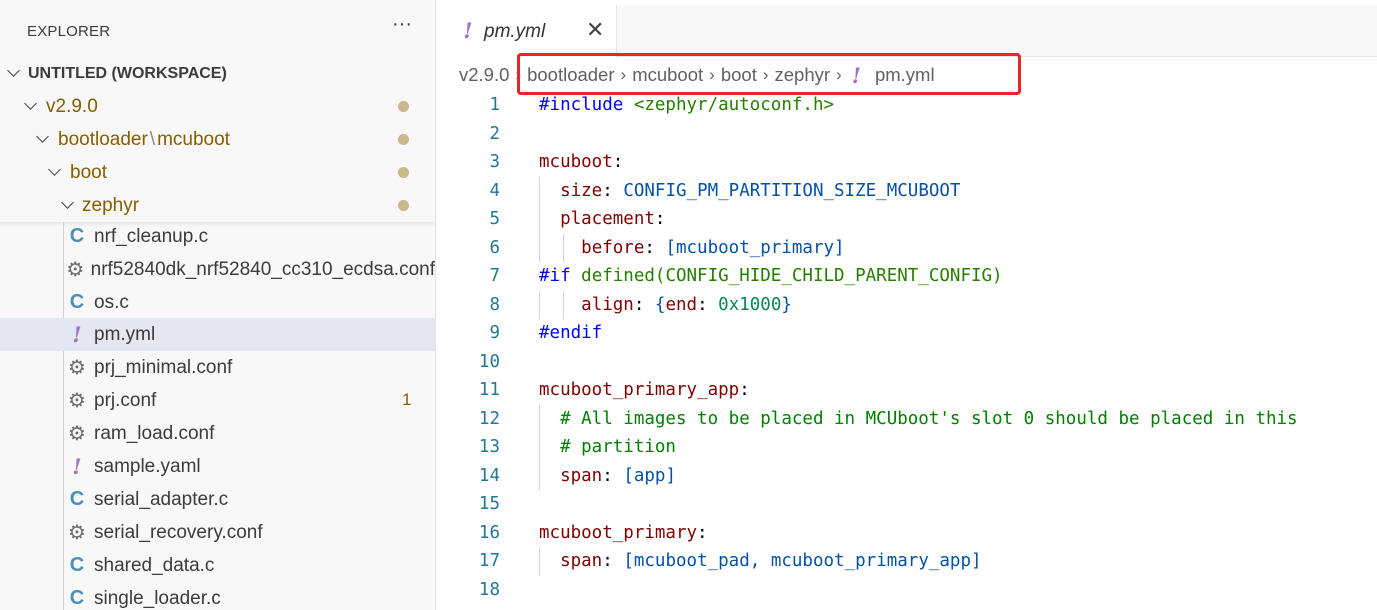 The height and width of the screenshot is (610, 1377). I want to click on file-label: single_loader.c, so click(157, 598).